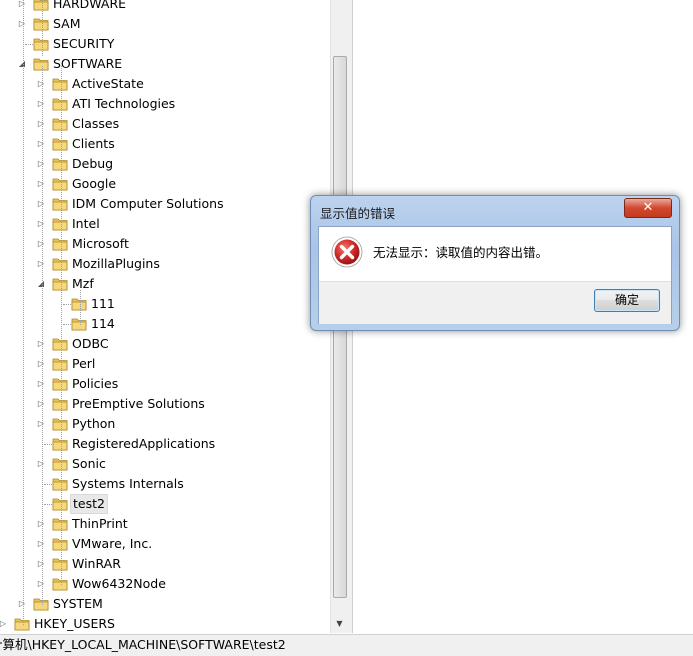 Image resolution: width=693 pixels, height=656 pixels. What do you see at coordinates (165, 624) in the screenshot?
I see `tree-item-hkey-users: ▷ HKEY_USERS` at bounding box center [165, 624].